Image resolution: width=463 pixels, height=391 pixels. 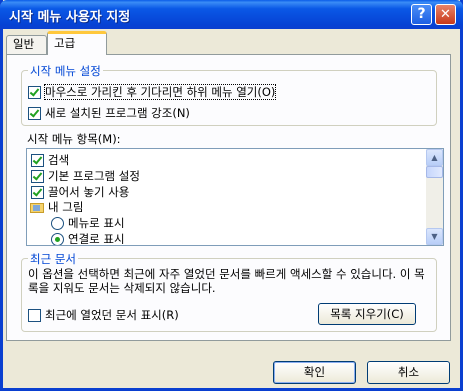 What do you see at coordinates (434, 172) in the screenshot?
I see `scroll-thumb` at bounding box center [434, 172].